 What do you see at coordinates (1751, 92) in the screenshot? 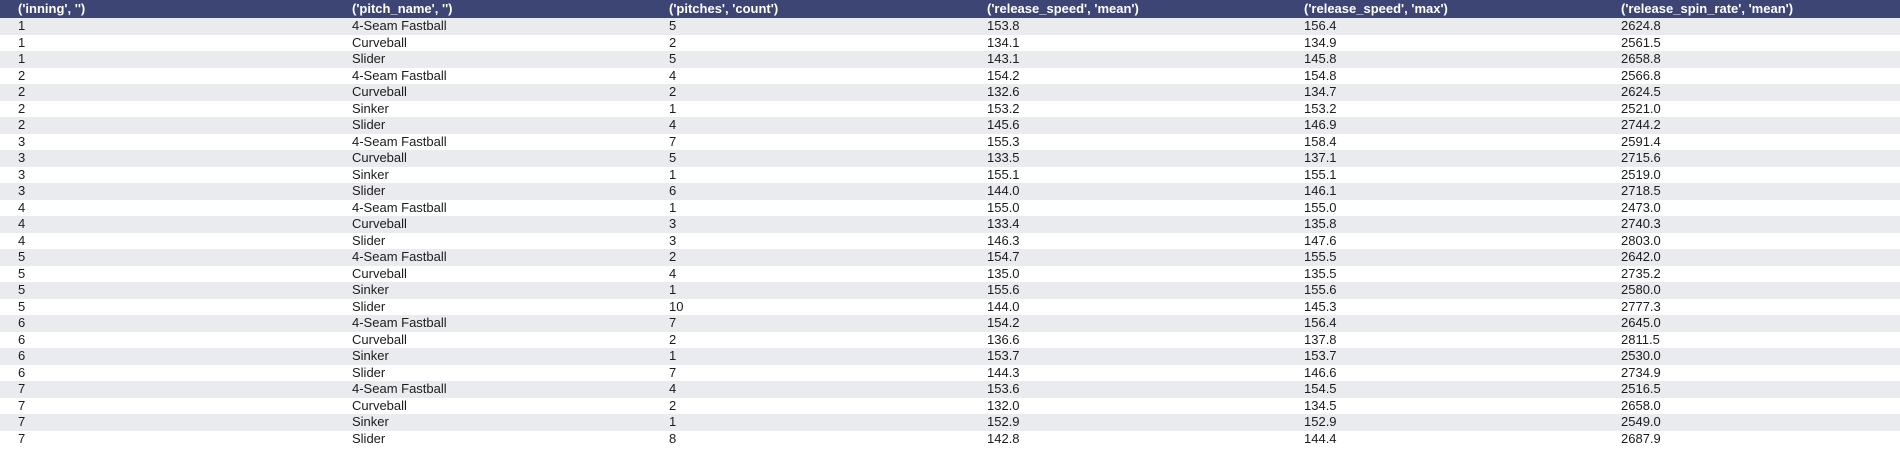
I see `cell-release-spin-rate-mean: 2624.5` at bounding box center [1751, 92].